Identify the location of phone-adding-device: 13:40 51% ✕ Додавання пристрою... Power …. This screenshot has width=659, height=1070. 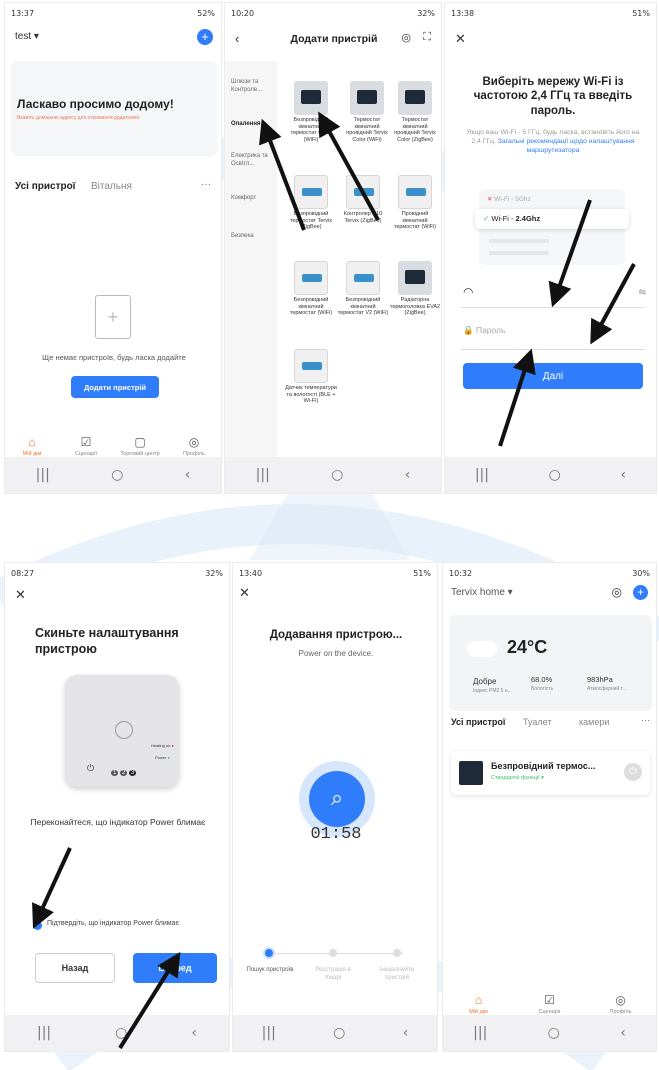
(335, 807).